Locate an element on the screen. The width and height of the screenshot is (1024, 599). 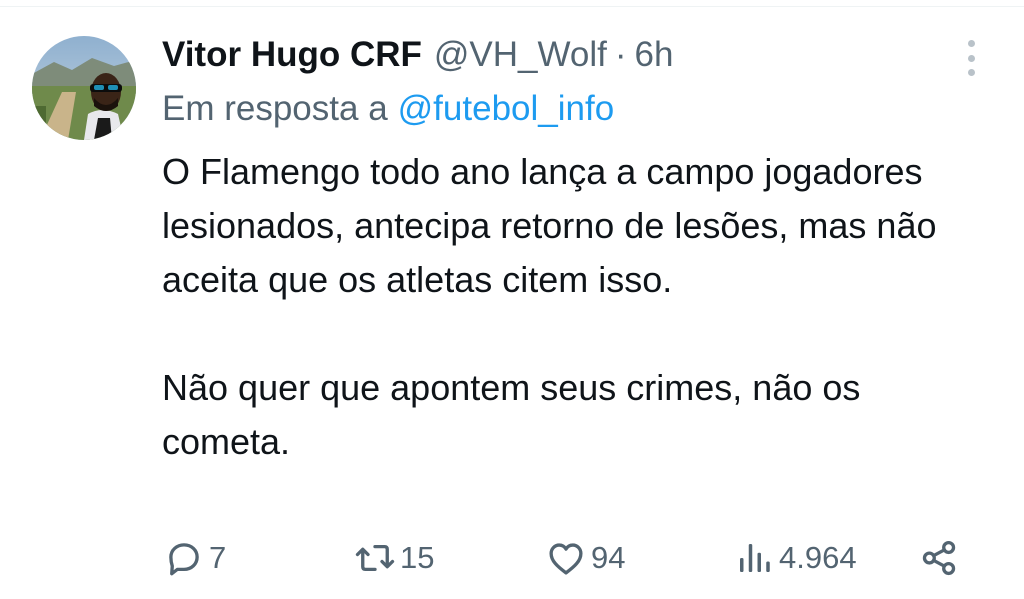
retweet-button: 15 is located at coordinates (394, 558).